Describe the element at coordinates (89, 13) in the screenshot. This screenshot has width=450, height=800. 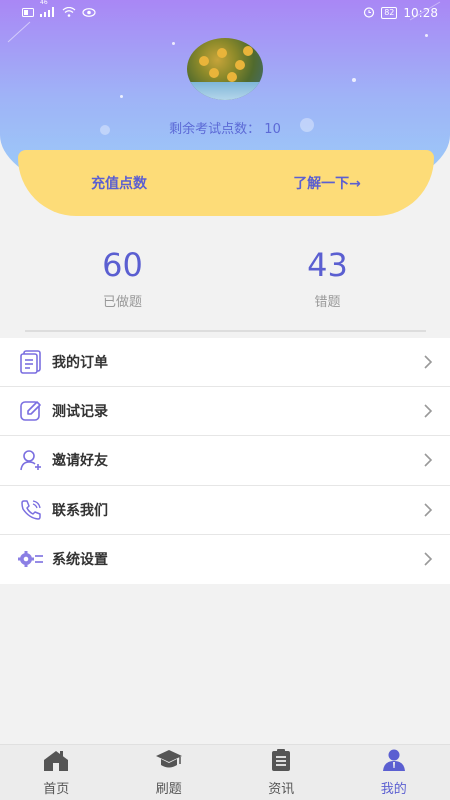
I see `eye-icon` at that location.